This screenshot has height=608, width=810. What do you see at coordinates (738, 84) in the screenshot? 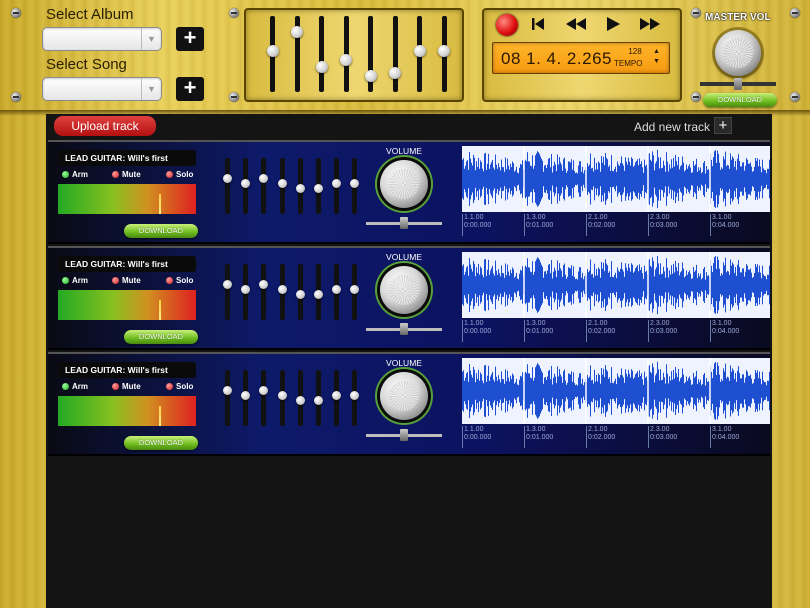
I see `master-volume-slider-handle` at bounding box center [738, 84].